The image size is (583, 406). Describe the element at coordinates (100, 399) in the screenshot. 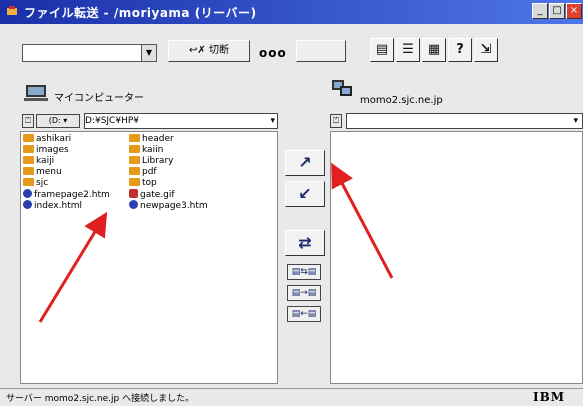

I see `status-message: サーバー momo2.sjc.ne.jp へ接続しました。` at that location.